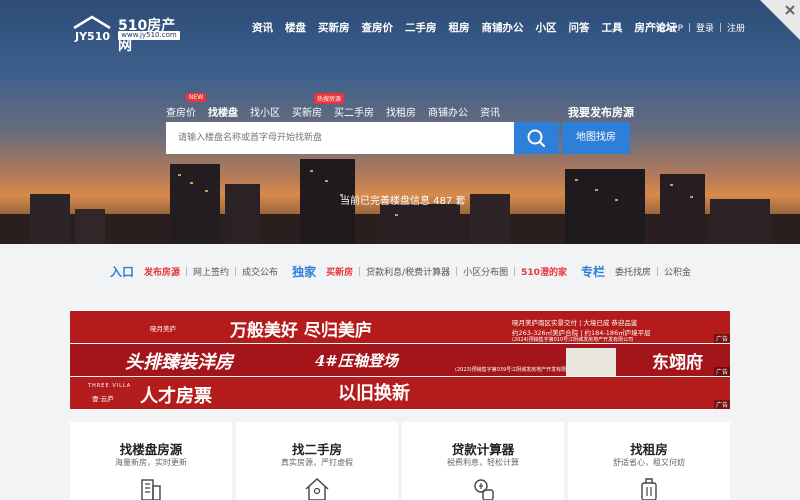 Image resolution: width=800 pixels, height=500 pixels. Describe the element at coordinates (503, 28) in the screenshot. I see `nav-commercial: 商铺办公` at that location.